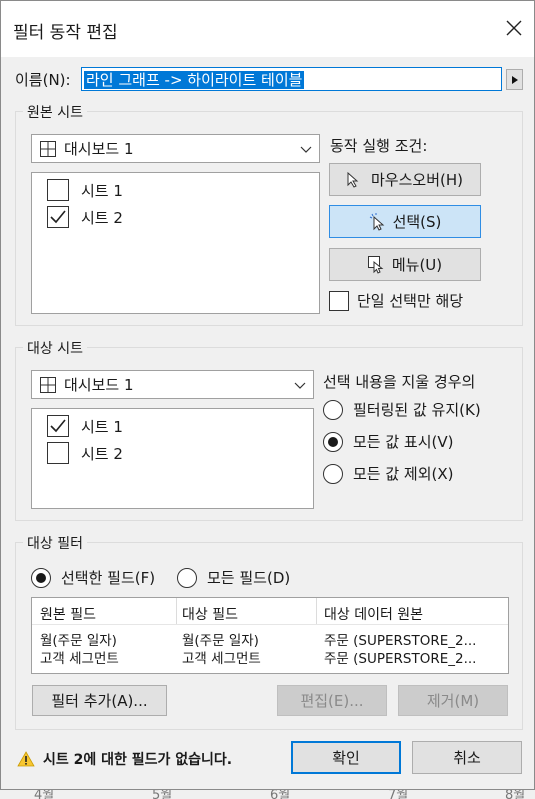  I want to click on warning-message: 시트 2에 대한 필드가 없습니다., so click(124, 759).